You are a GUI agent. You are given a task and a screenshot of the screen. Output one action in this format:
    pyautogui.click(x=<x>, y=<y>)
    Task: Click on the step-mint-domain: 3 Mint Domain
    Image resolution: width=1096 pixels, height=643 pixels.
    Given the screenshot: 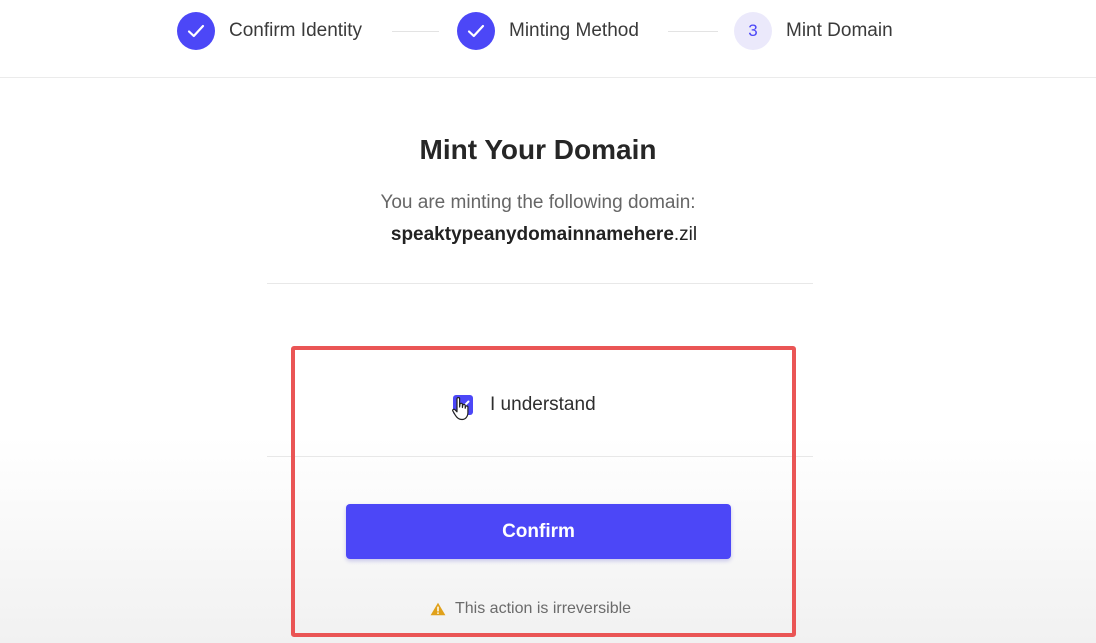 What is the action you would take?
    pyautogui.click(x=813, y=31)
    